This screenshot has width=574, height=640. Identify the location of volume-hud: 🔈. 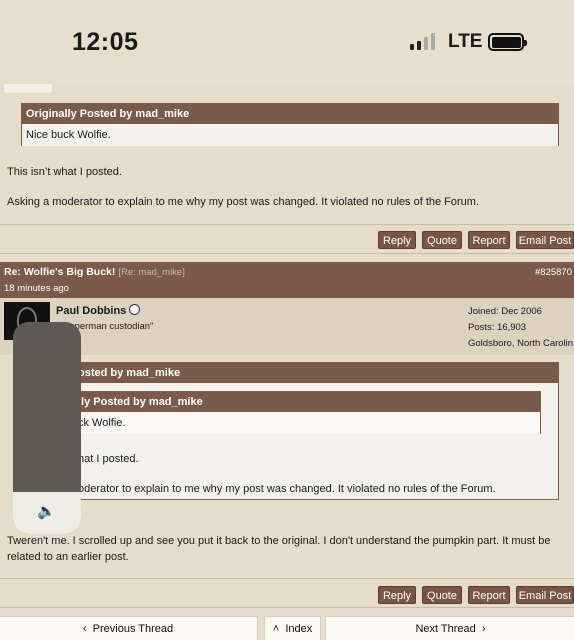
(47, 428).